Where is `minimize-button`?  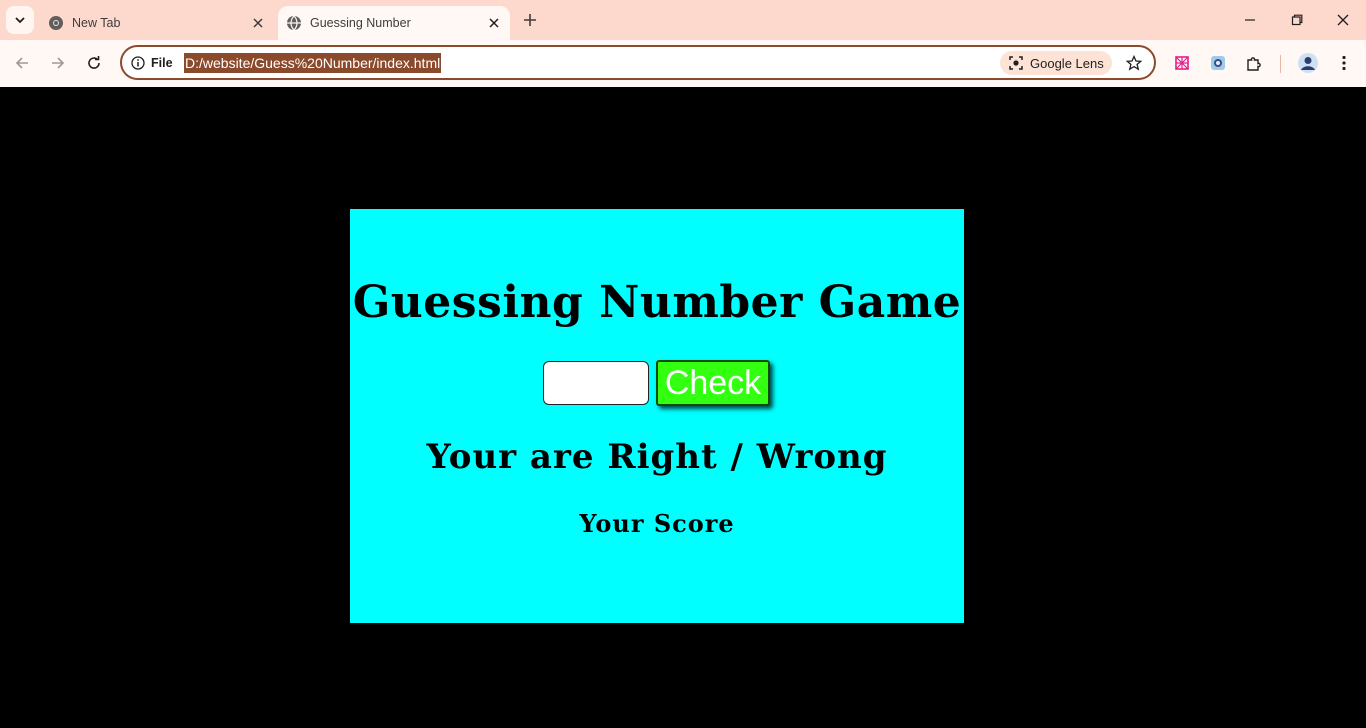
minimize-button is located at coordinates (1250, 20).